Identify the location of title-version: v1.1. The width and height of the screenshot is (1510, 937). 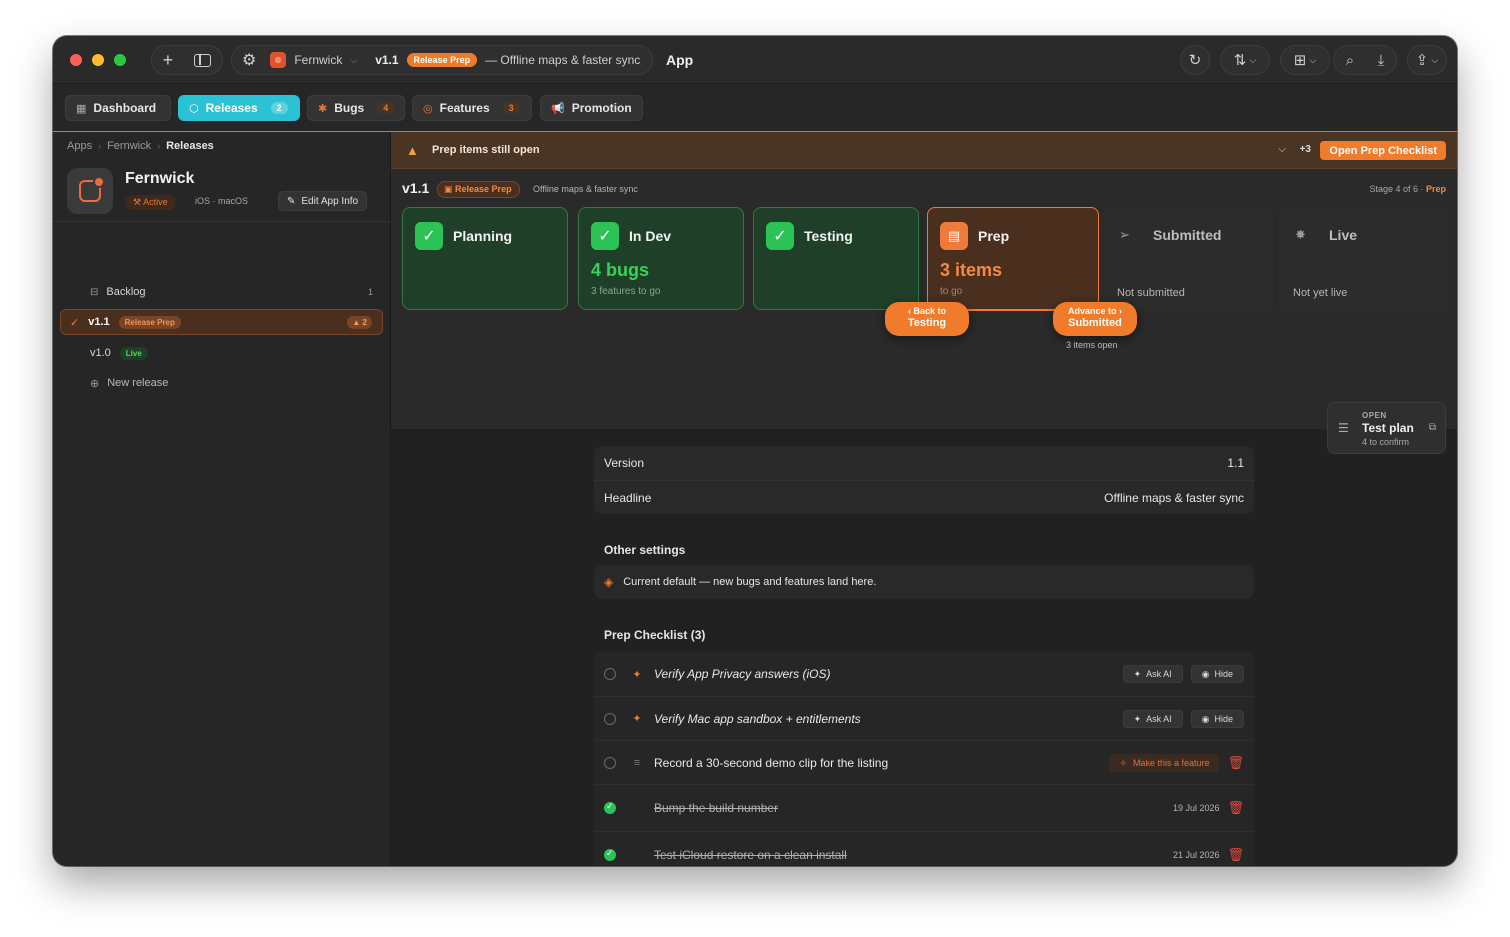
(387, 60).